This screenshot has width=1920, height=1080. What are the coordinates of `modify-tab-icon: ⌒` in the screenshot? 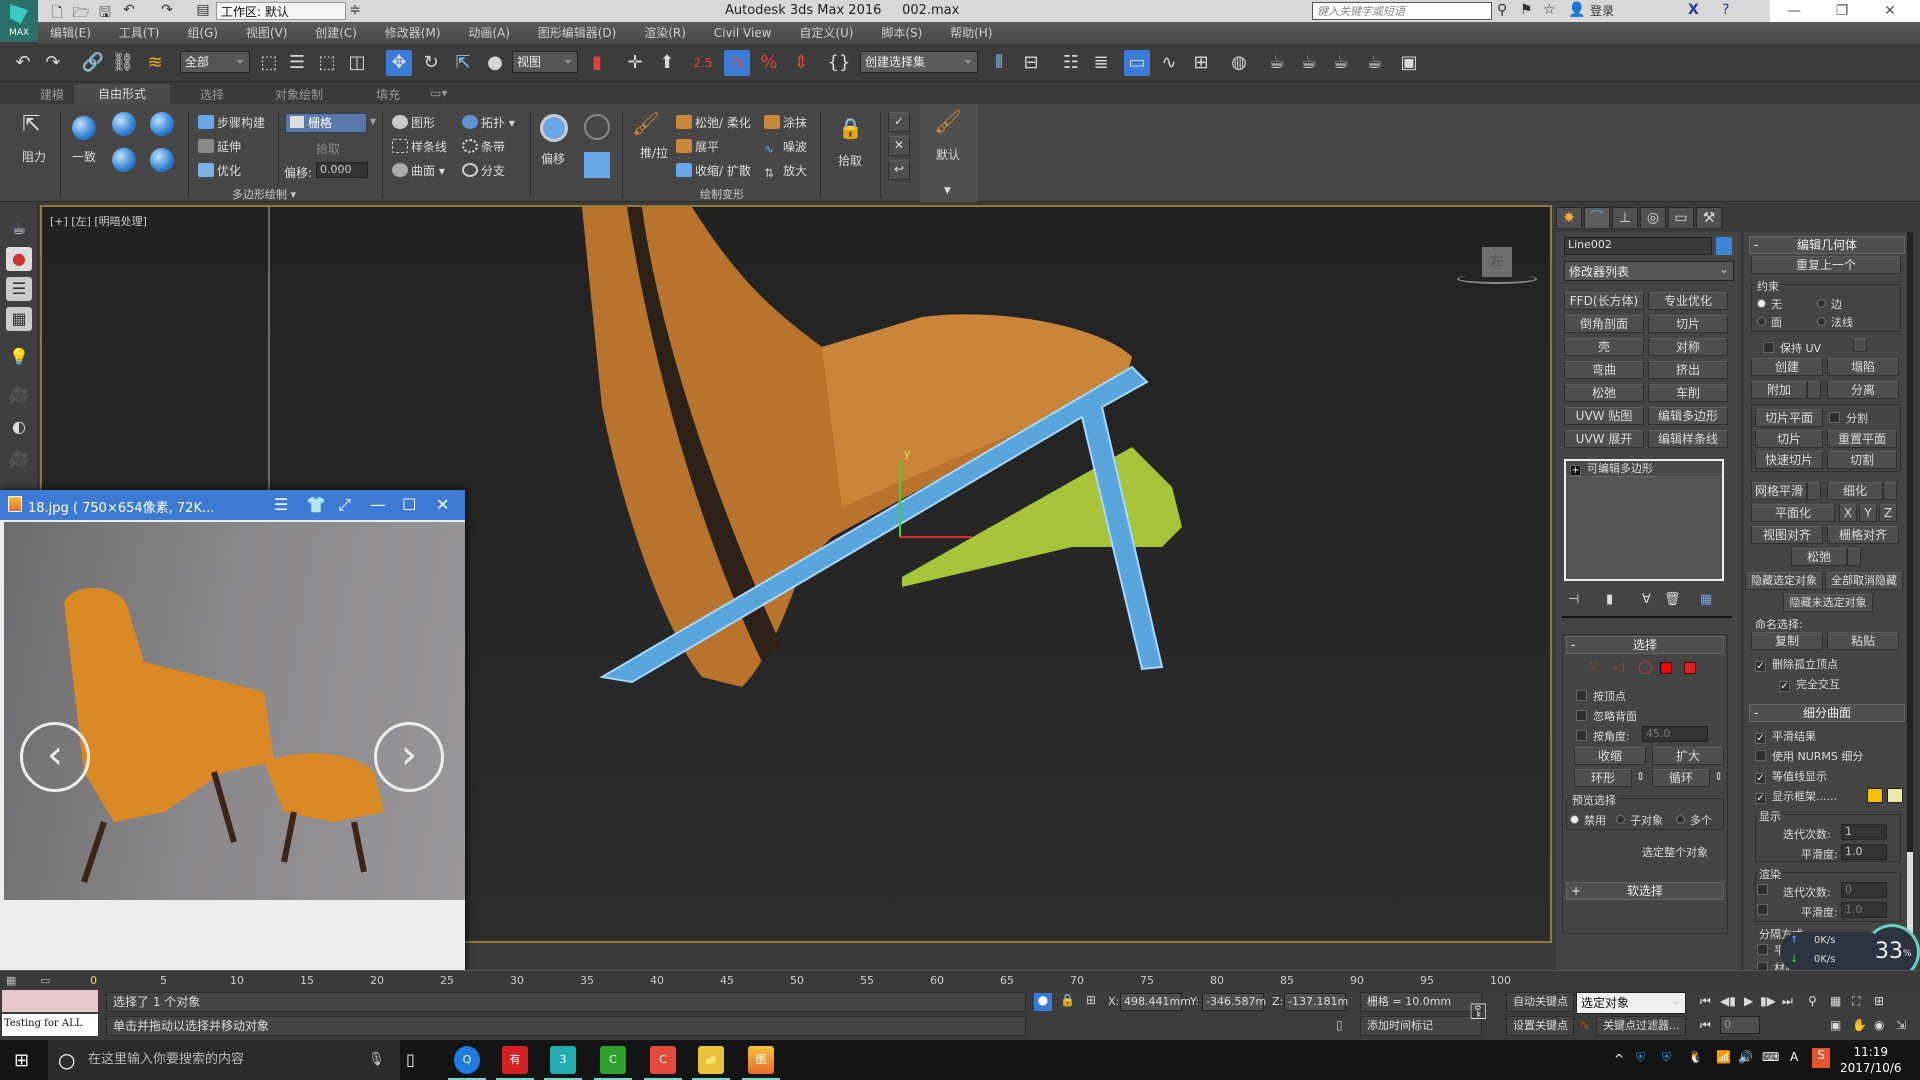 It's located at (1597, 218).